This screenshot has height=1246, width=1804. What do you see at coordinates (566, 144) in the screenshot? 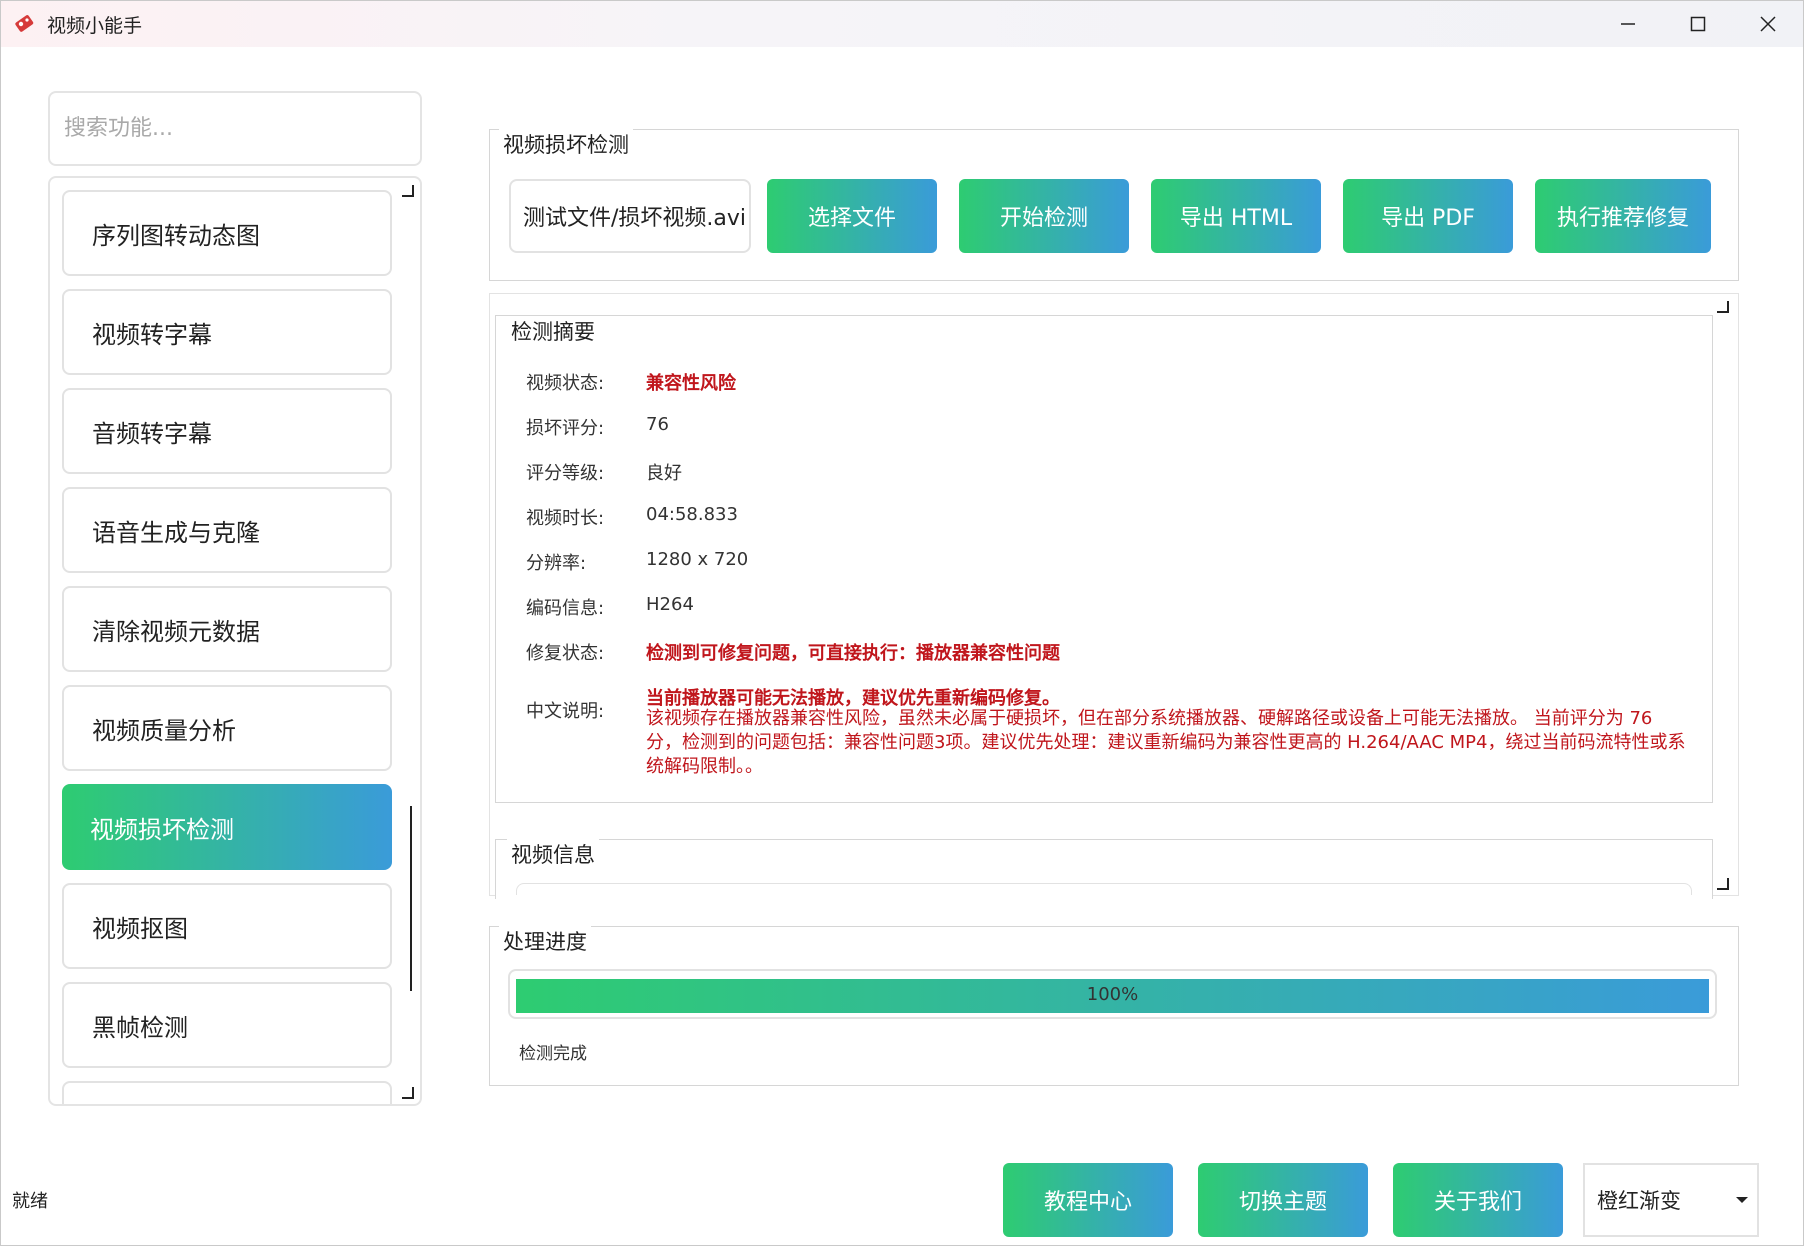
I see `detect-group-title: 视频损坏检测` at bounding box center [566, 144].